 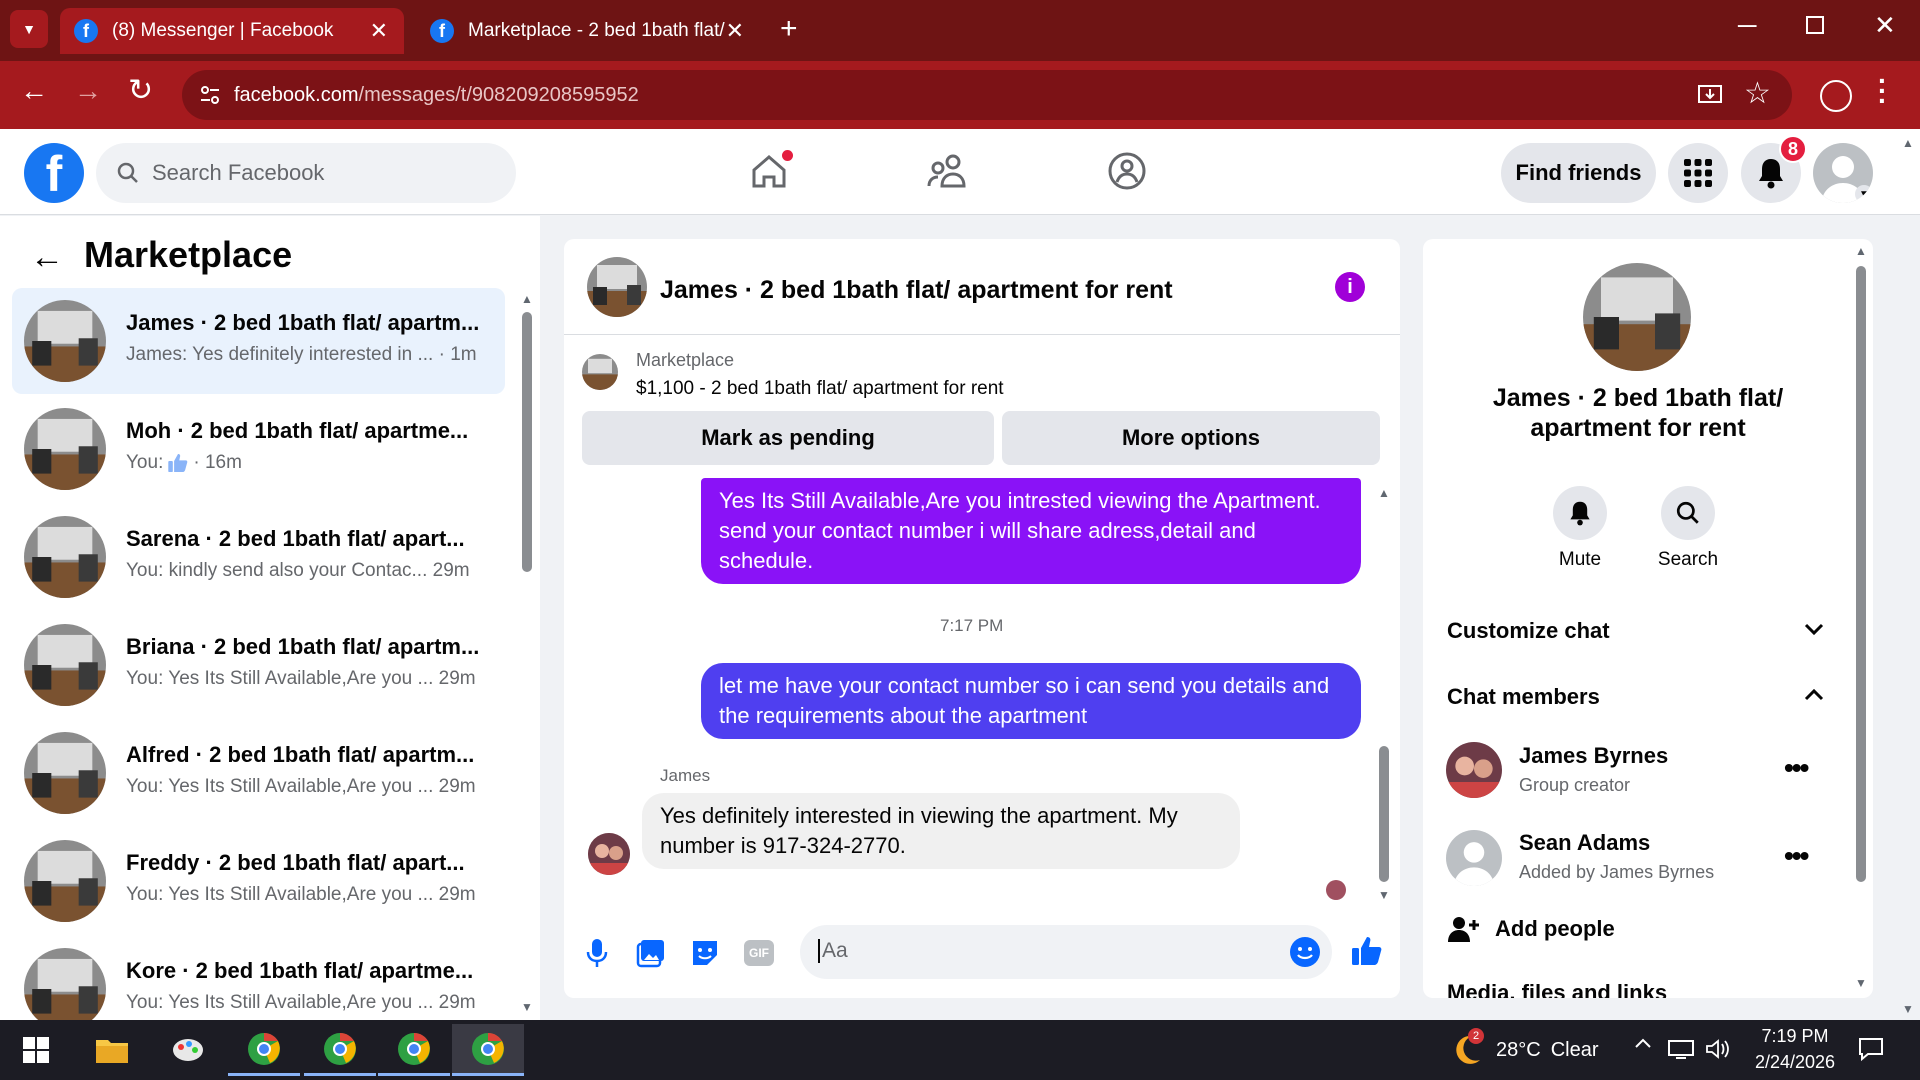 What do you see at coordinates (1681, 1049) in the screenshot?
I see `network-icon` at bounding box center [1681, 1049].